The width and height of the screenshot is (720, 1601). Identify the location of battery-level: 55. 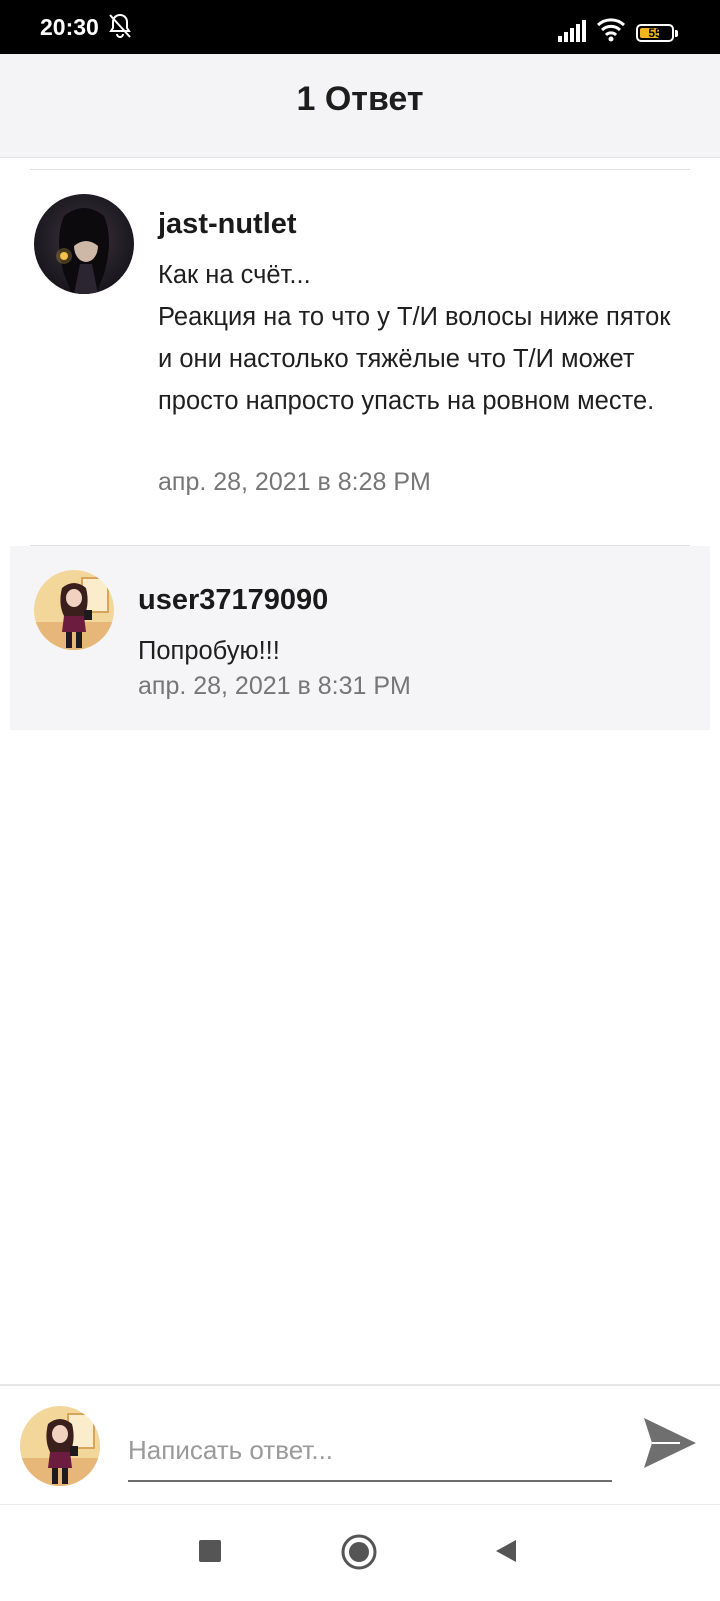
(655, 33).